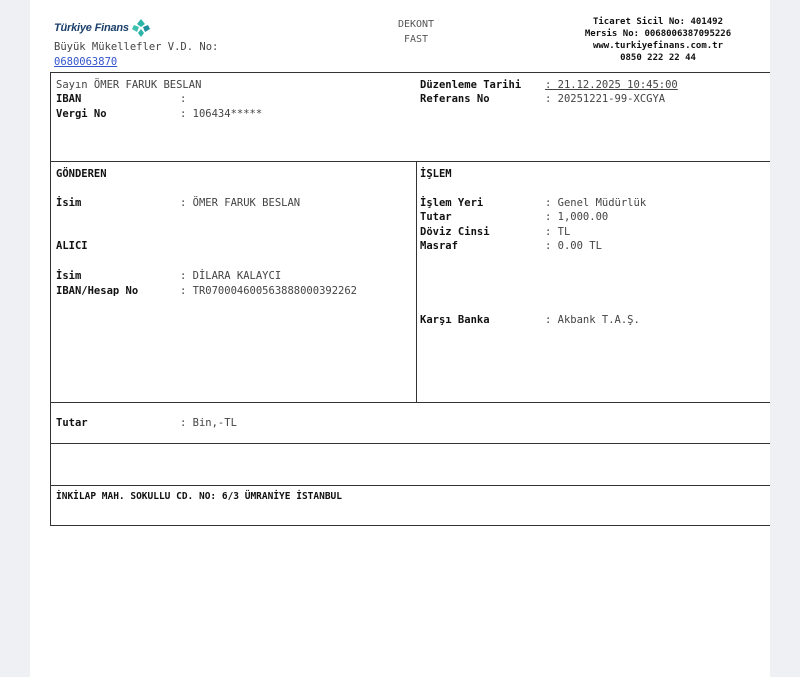 The image size is (800, 677). I want to click on customer-tax-no-value: : 106434*****, so click(221, 114).